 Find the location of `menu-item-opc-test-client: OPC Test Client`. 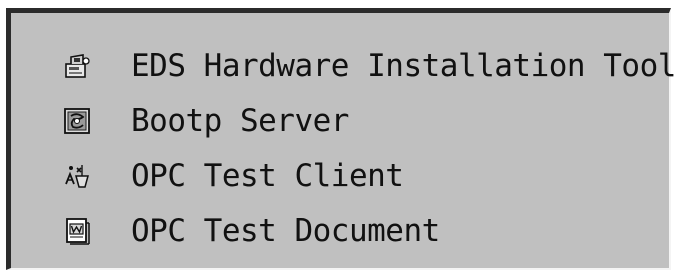

menu-item-opc-test-client: OPC Test Client is located at coordinates (233, 176).